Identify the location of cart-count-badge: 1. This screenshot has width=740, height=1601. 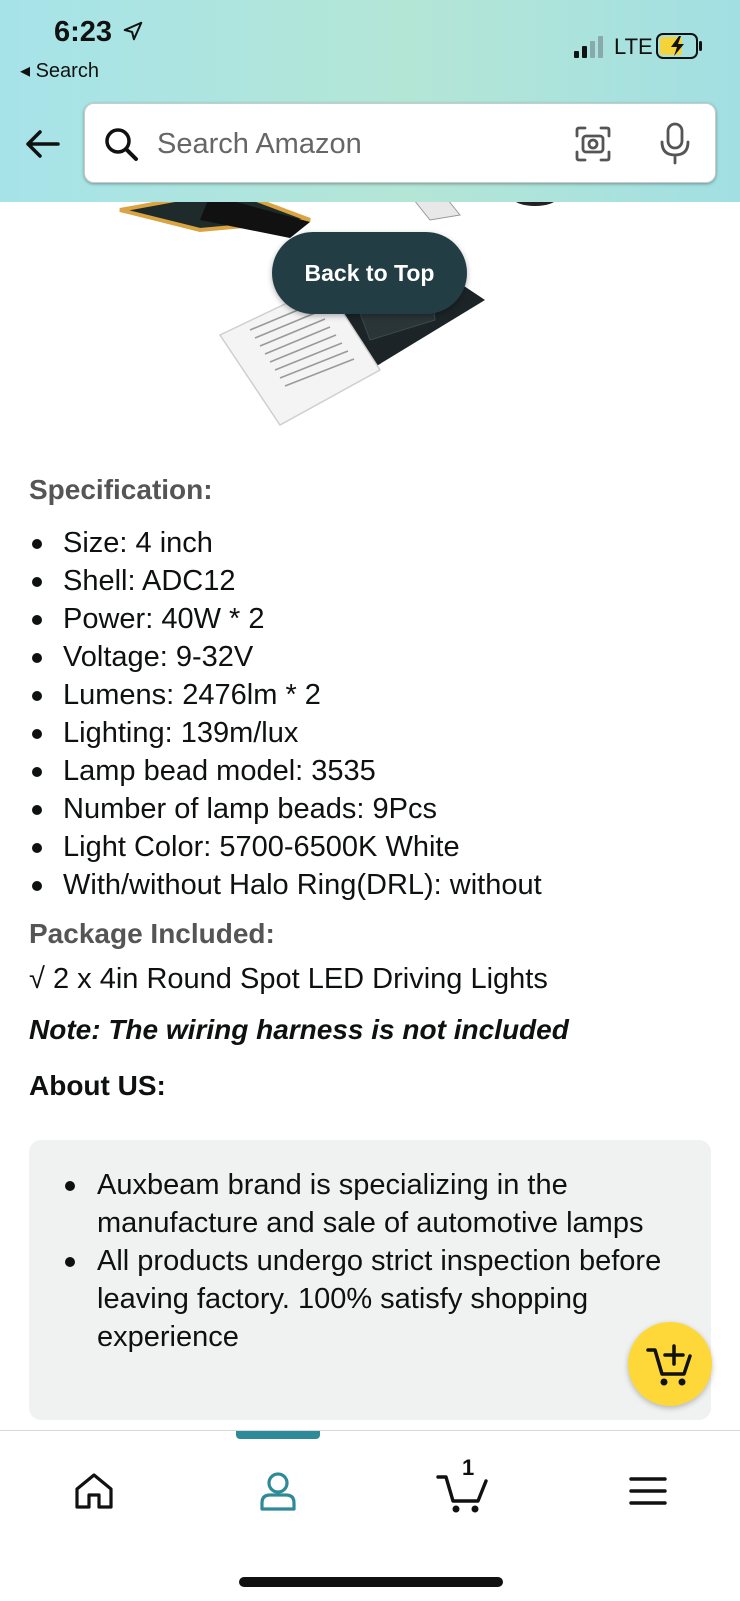
(468, 1467).